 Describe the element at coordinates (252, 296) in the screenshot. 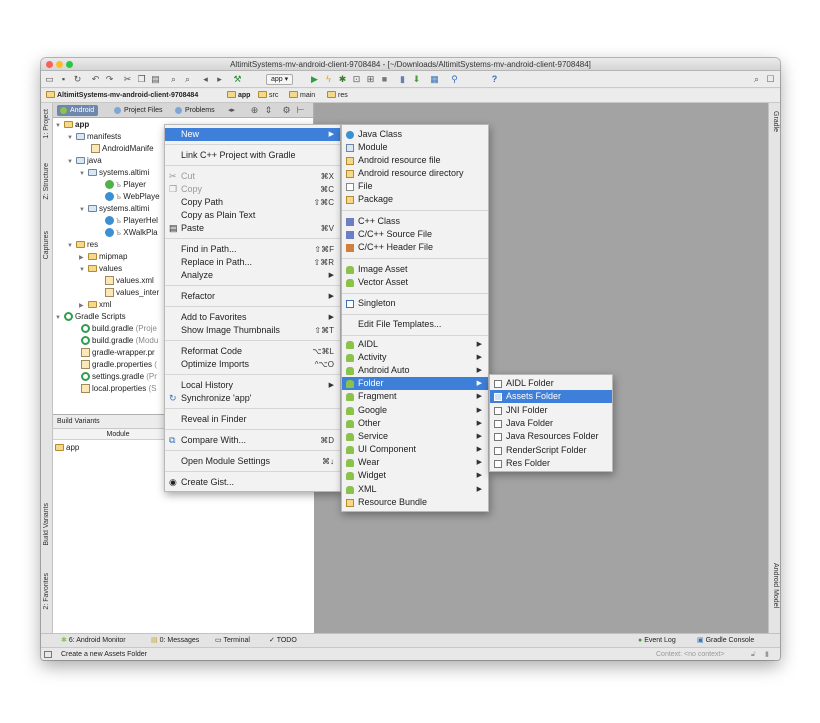

I see `menu-item-refactor: Refactor ▶` at that location.